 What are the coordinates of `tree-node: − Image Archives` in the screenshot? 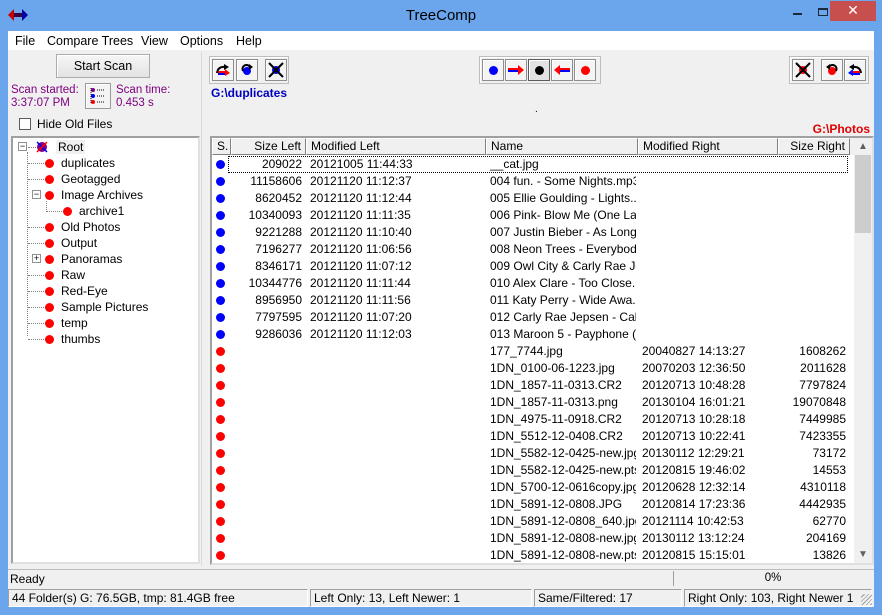 It's located at (107, 195).